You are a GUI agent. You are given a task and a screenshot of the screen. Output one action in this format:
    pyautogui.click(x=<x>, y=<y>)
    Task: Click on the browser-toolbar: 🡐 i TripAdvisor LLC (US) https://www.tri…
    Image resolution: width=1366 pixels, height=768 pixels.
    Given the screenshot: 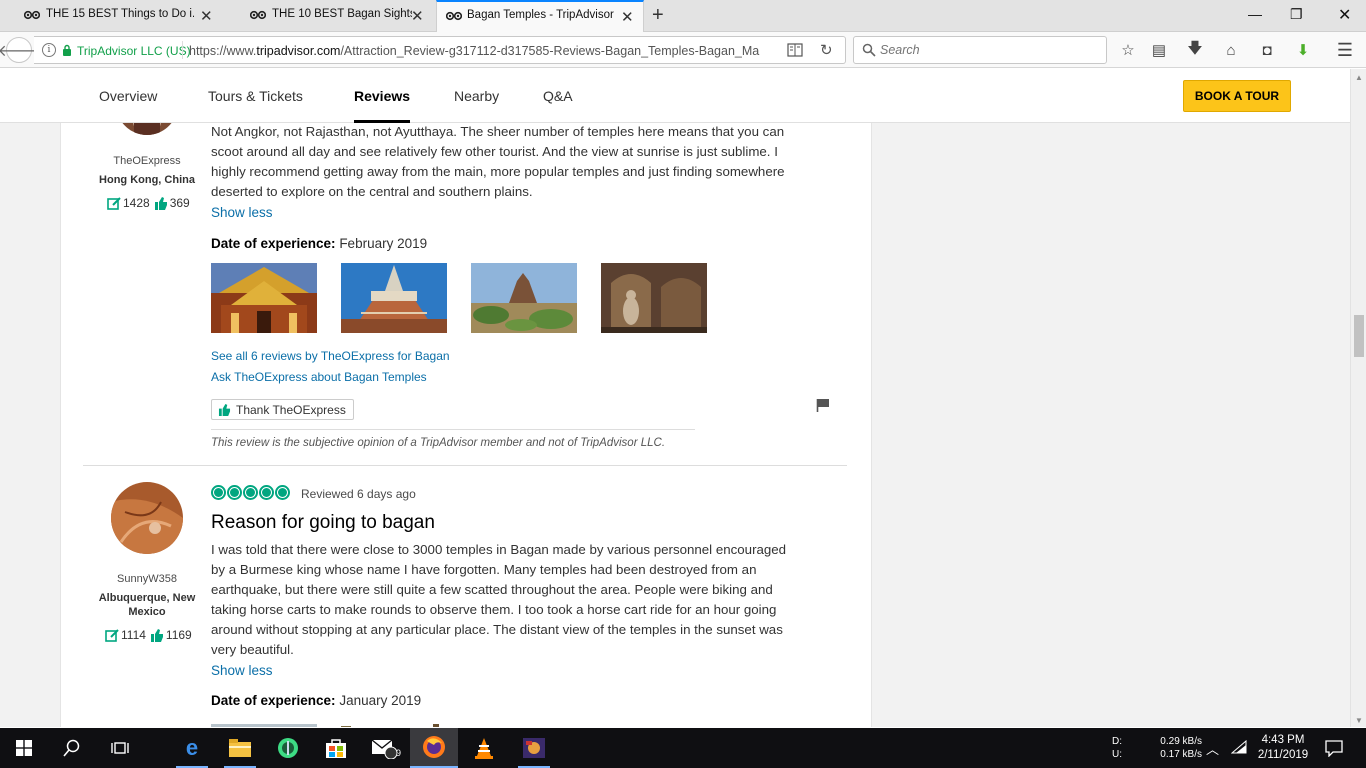 What is the action you would take?
    pyautogui.click(x=683, y=50)
    